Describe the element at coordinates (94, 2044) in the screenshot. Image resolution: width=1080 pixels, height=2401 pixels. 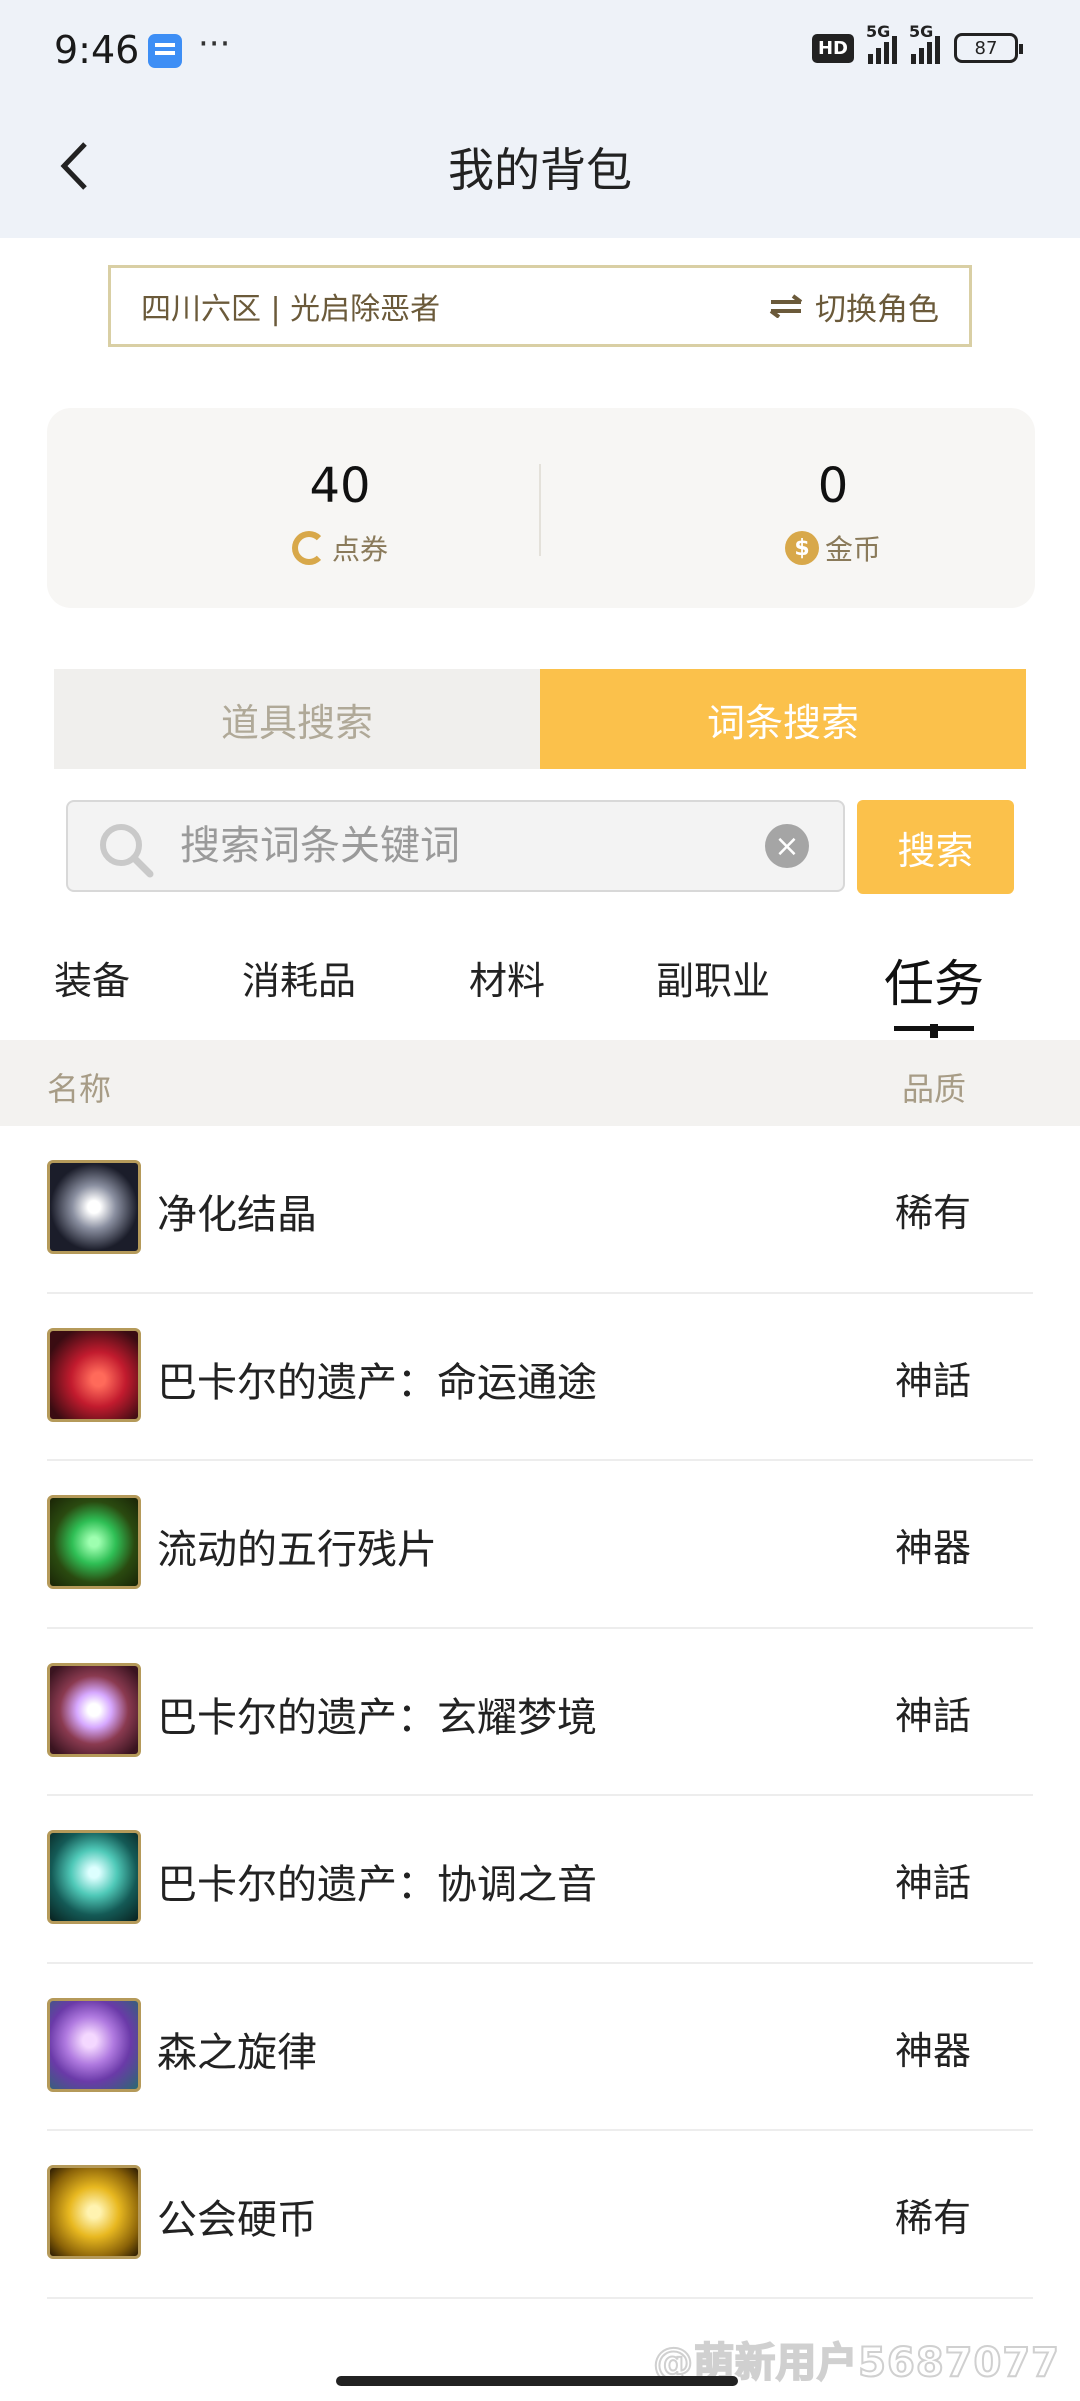
I see `forest-melody-icon` at that location.